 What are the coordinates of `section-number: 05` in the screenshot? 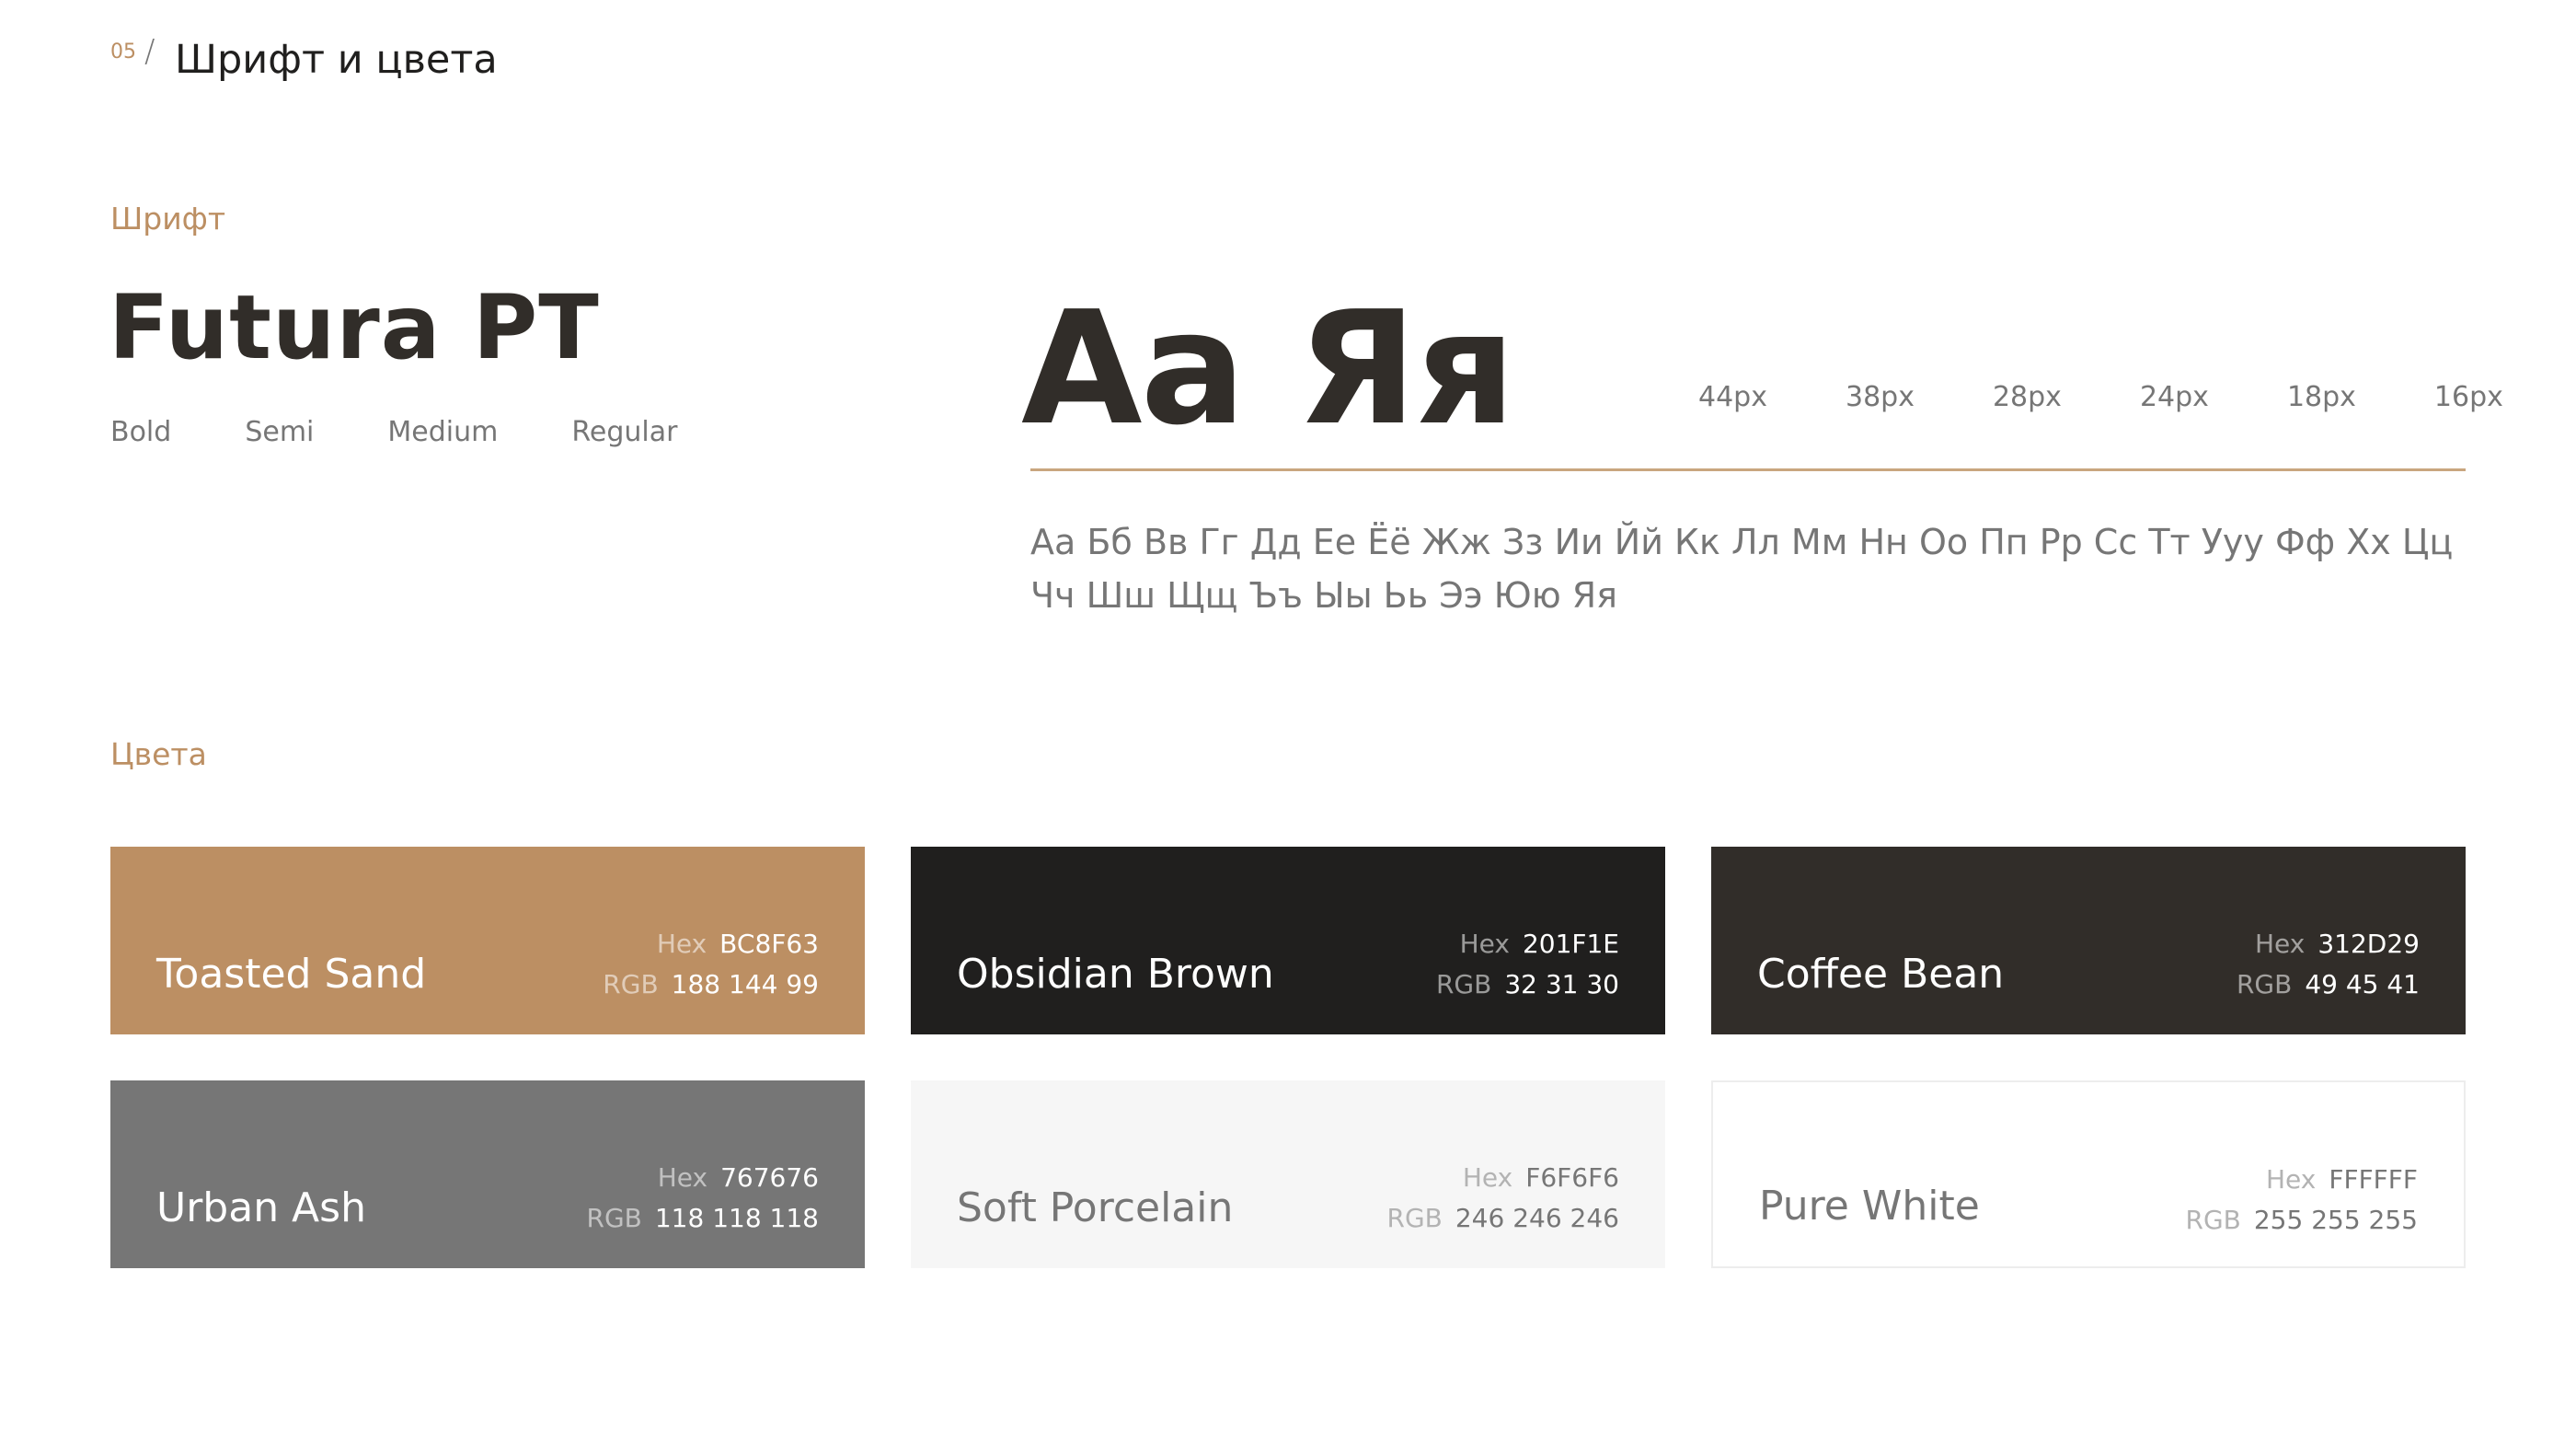 It's located at (123, 52).